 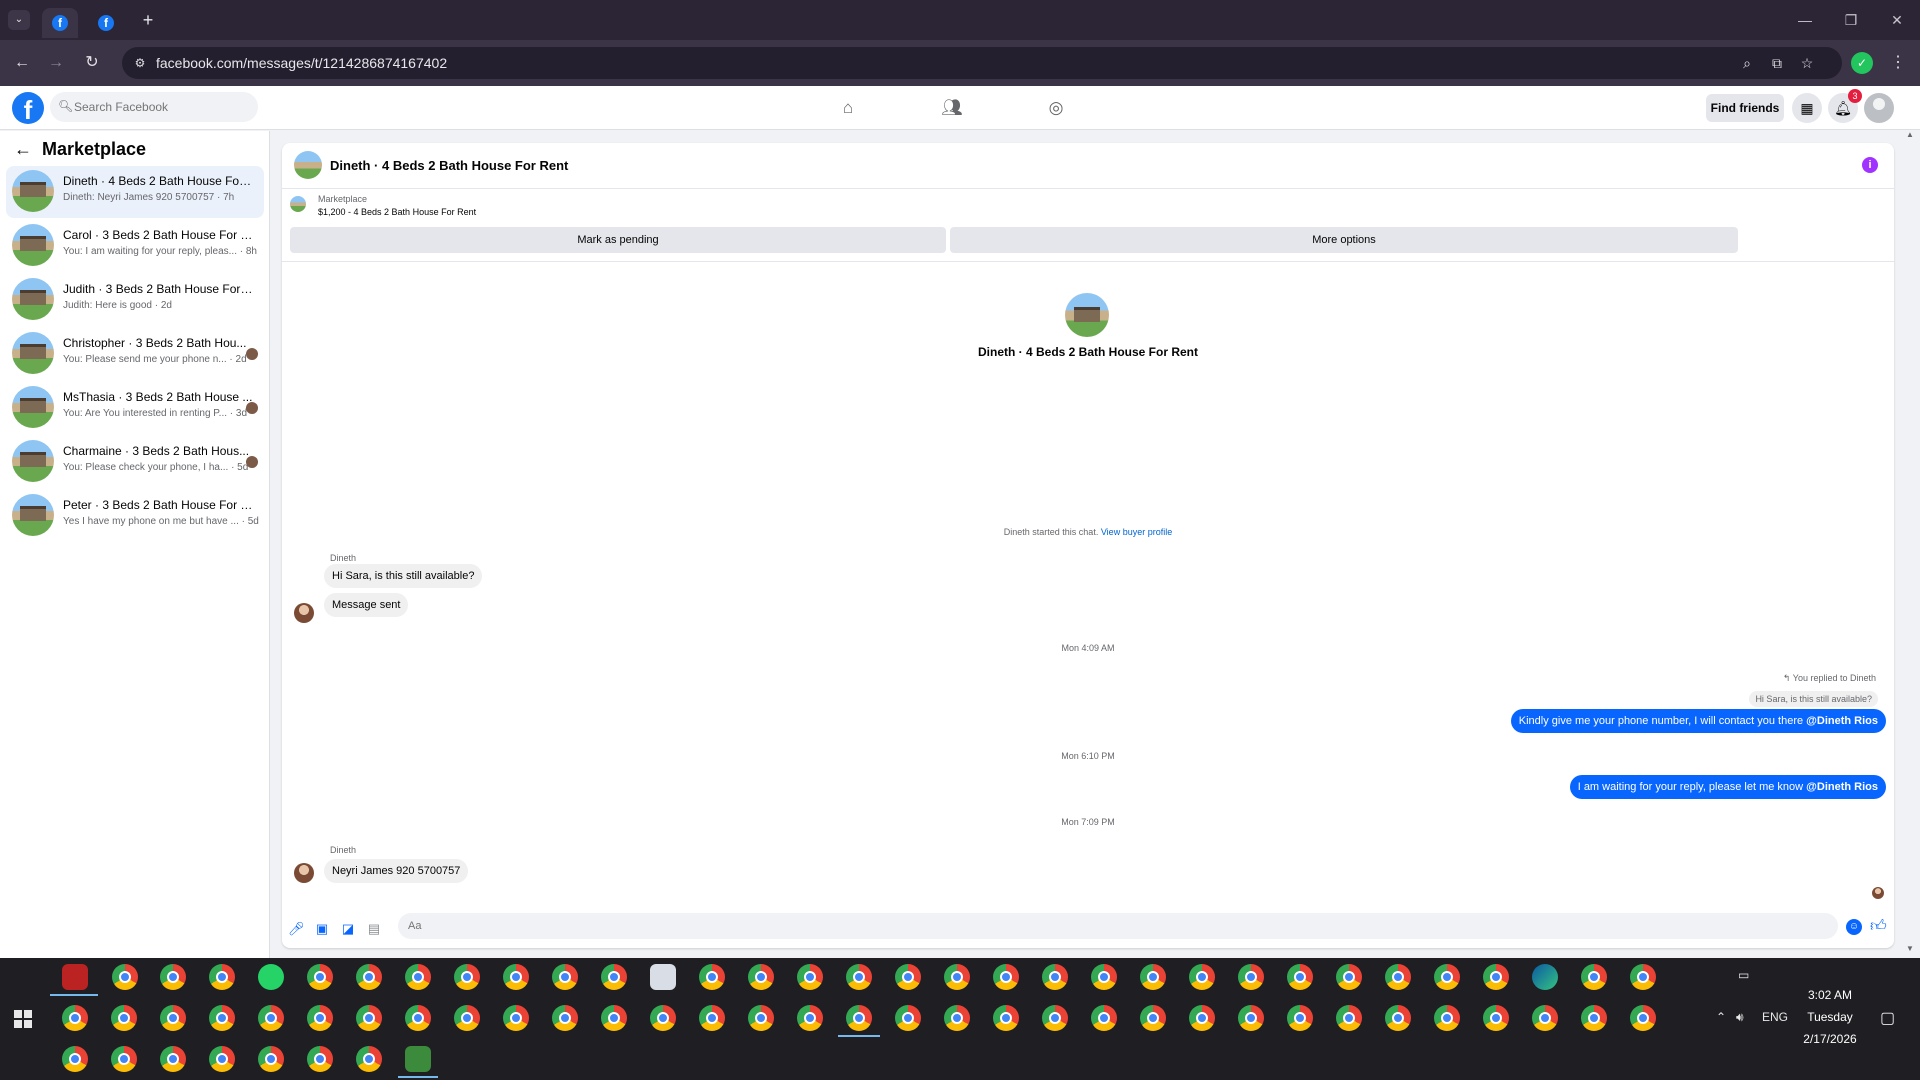 What do you see at coordinates (403, 576) in the screenshot?
I see `incoming-message: Hi Sara, is this still available?` at bounding box center [403, 576].